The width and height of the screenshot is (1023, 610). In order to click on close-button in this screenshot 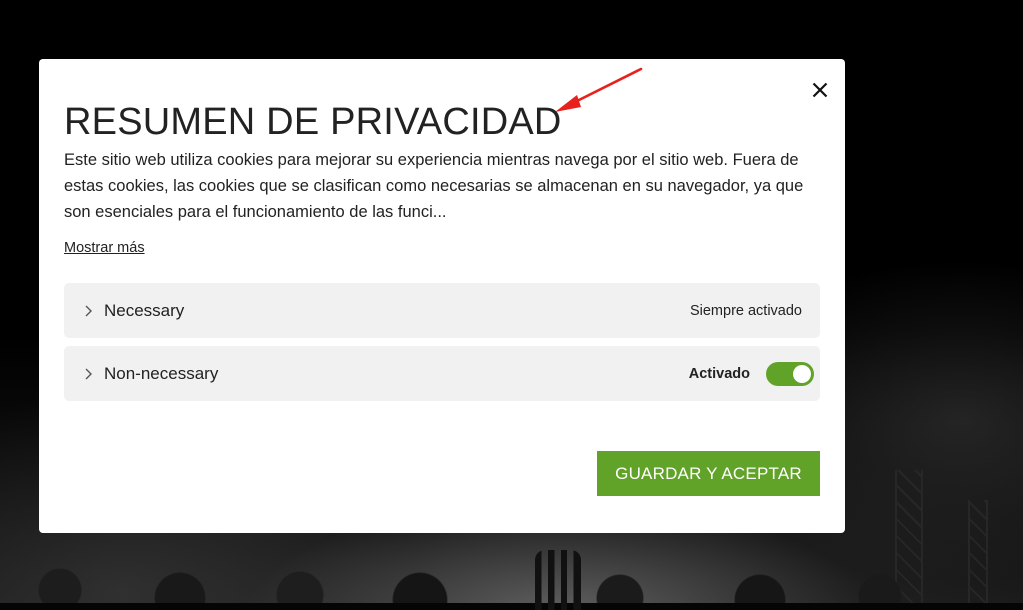, I will do `click(820, 90)`.